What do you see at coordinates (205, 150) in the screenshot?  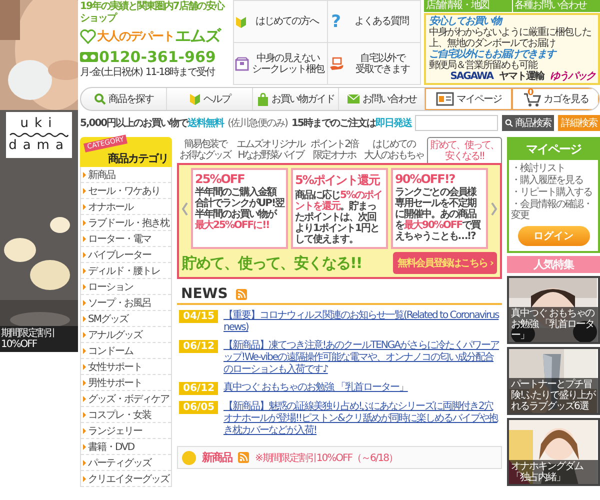 I see `feature-tab: 簡易包装で お得なグッズ` at bounding box center [205, 150].